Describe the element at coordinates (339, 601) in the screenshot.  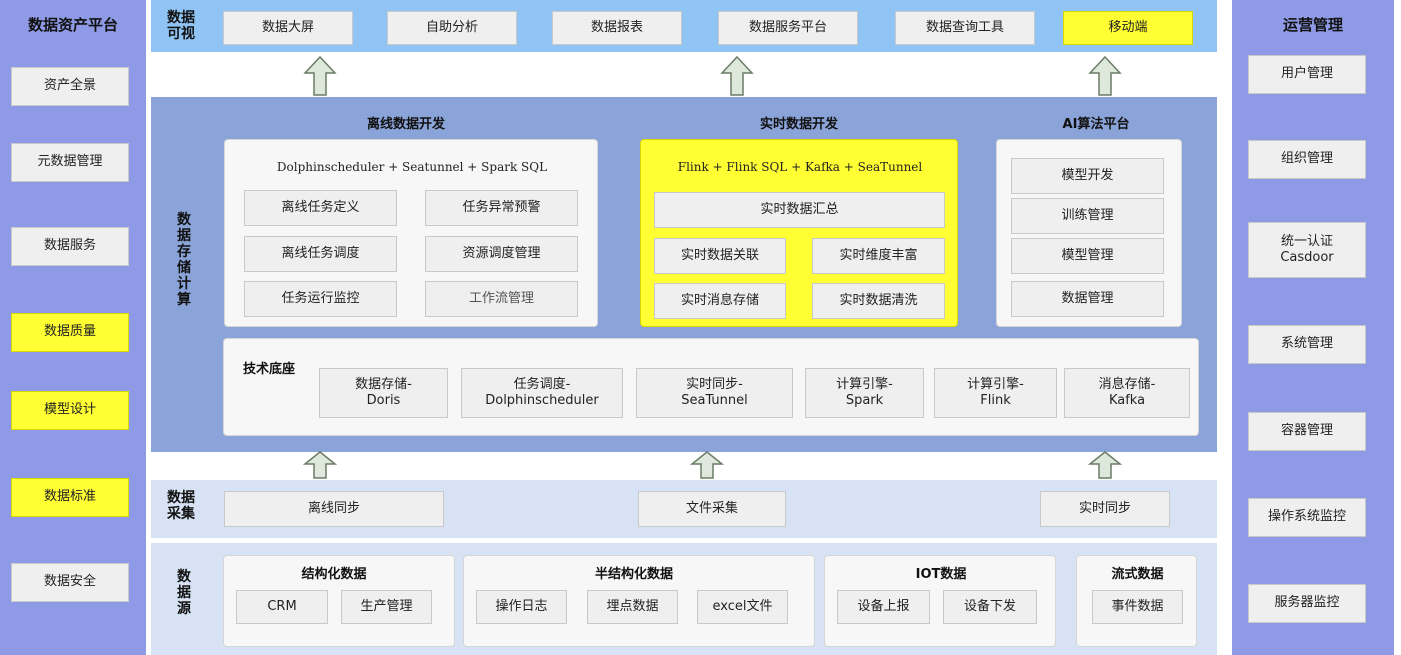
I see `source-group-structured: 结构化数据 CRM 生产管理` at that location.